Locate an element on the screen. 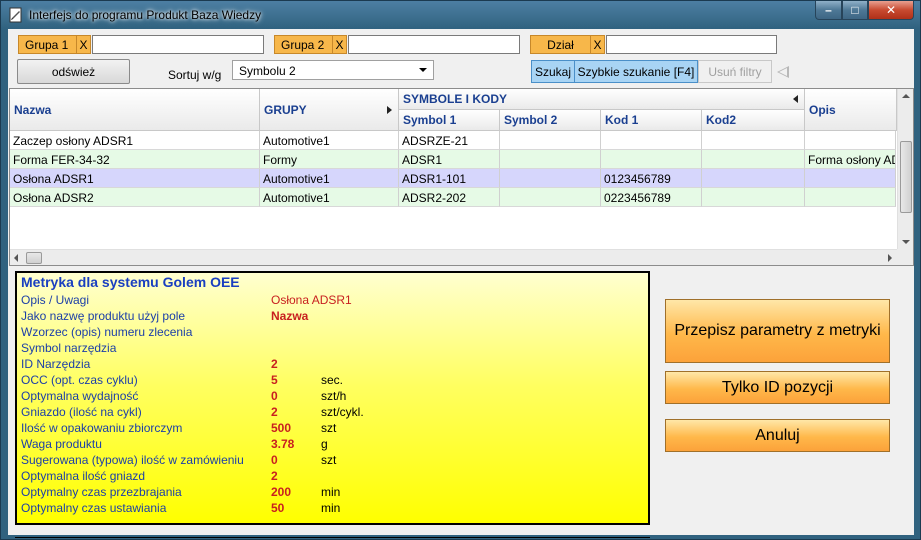 This screenshot has height=540, width=921. minimize-button: – is located at coordinates (828, 10).